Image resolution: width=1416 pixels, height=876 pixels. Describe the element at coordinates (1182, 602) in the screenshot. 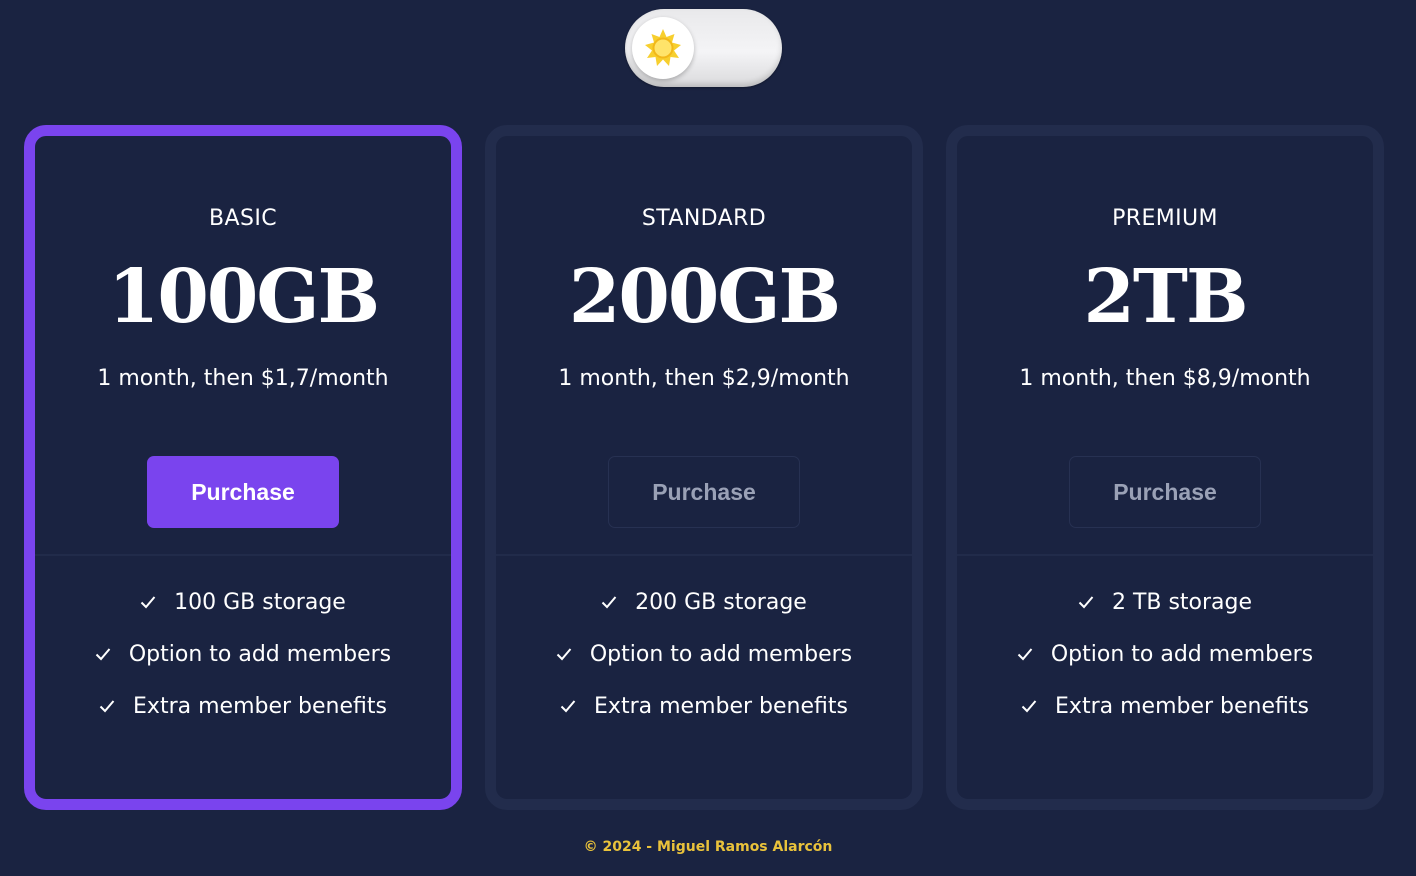

I see `feature-label: 2 TB storage` at that location.